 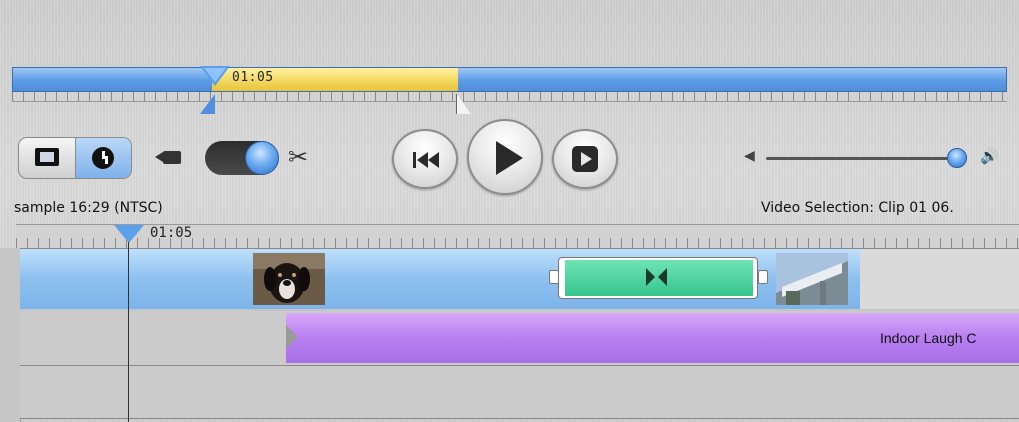 I want to click on timeline-view-icon, so click(x=103, y=158).